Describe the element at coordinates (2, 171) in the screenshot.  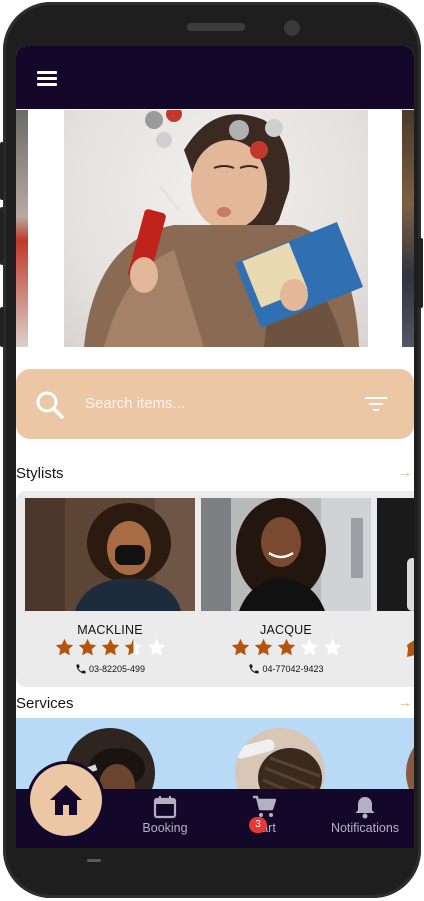
I see `volume-up-button` at that location.